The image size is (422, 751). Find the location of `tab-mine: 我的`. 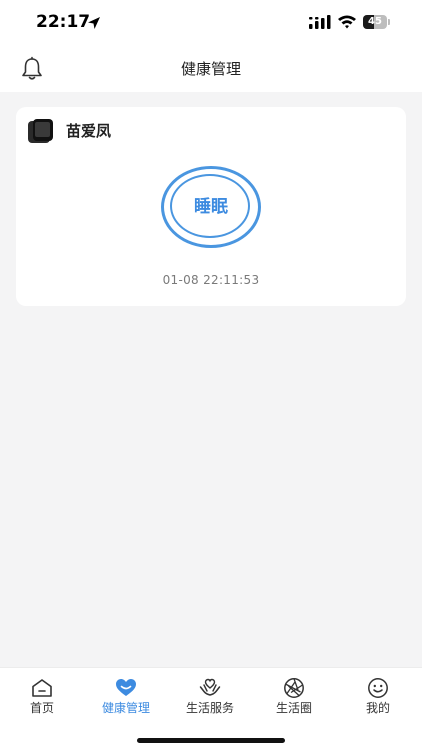

tab-mine: 我的 is located at coordinates (378, 698).